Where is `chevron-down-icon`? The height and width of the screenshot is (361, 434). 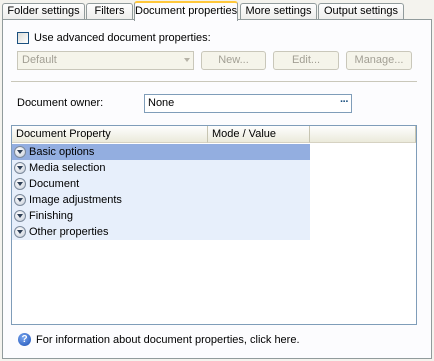 chevron-down-icon is located at coordinates (187, 60).